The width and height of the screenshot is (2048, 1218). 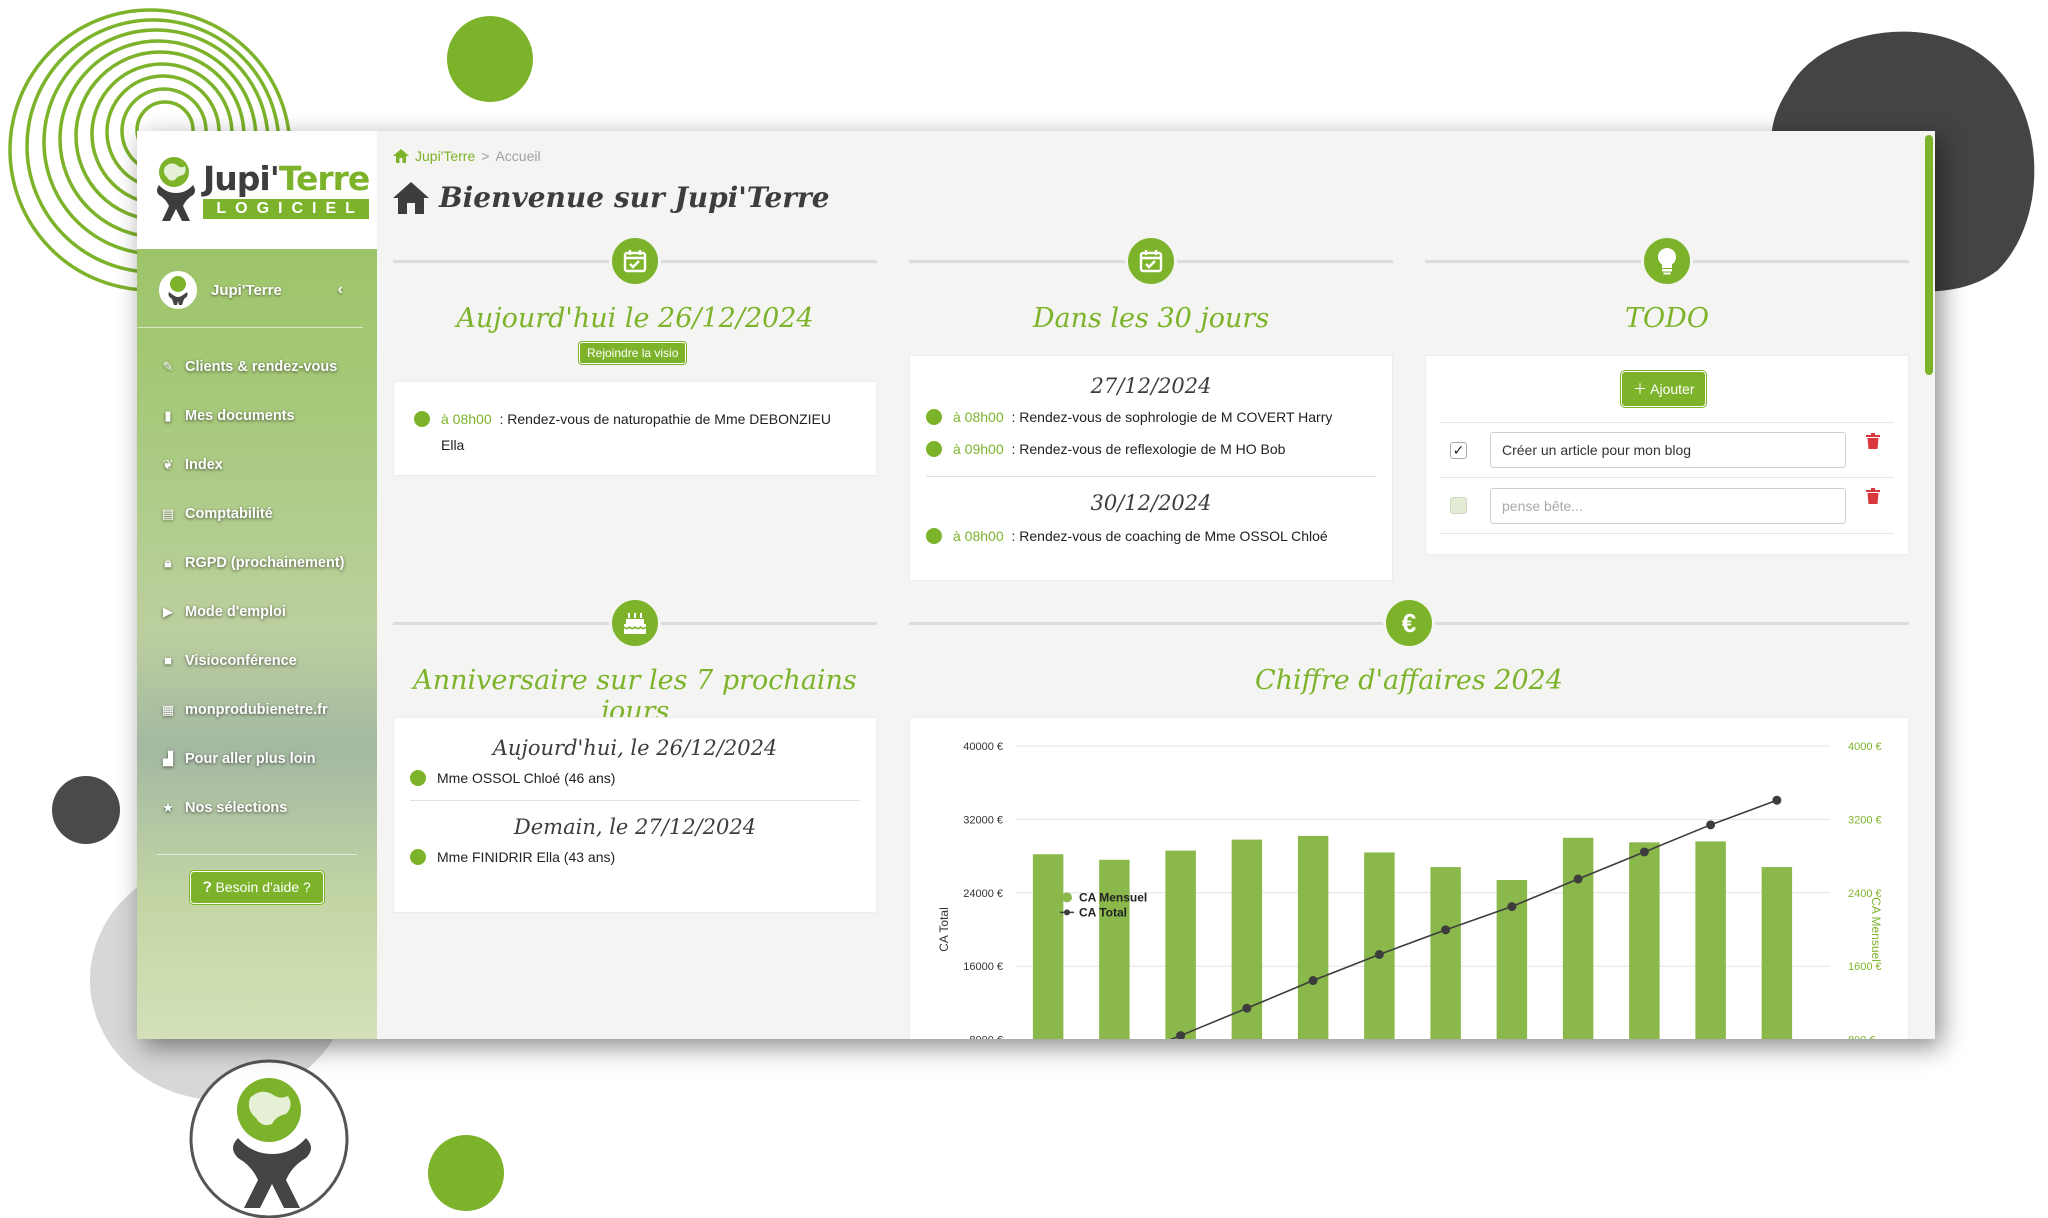 What do you see at coordinates (1103, 912) in the screenshot?
I see `legend-label: CA Total` at bounding box center [1103, 912].